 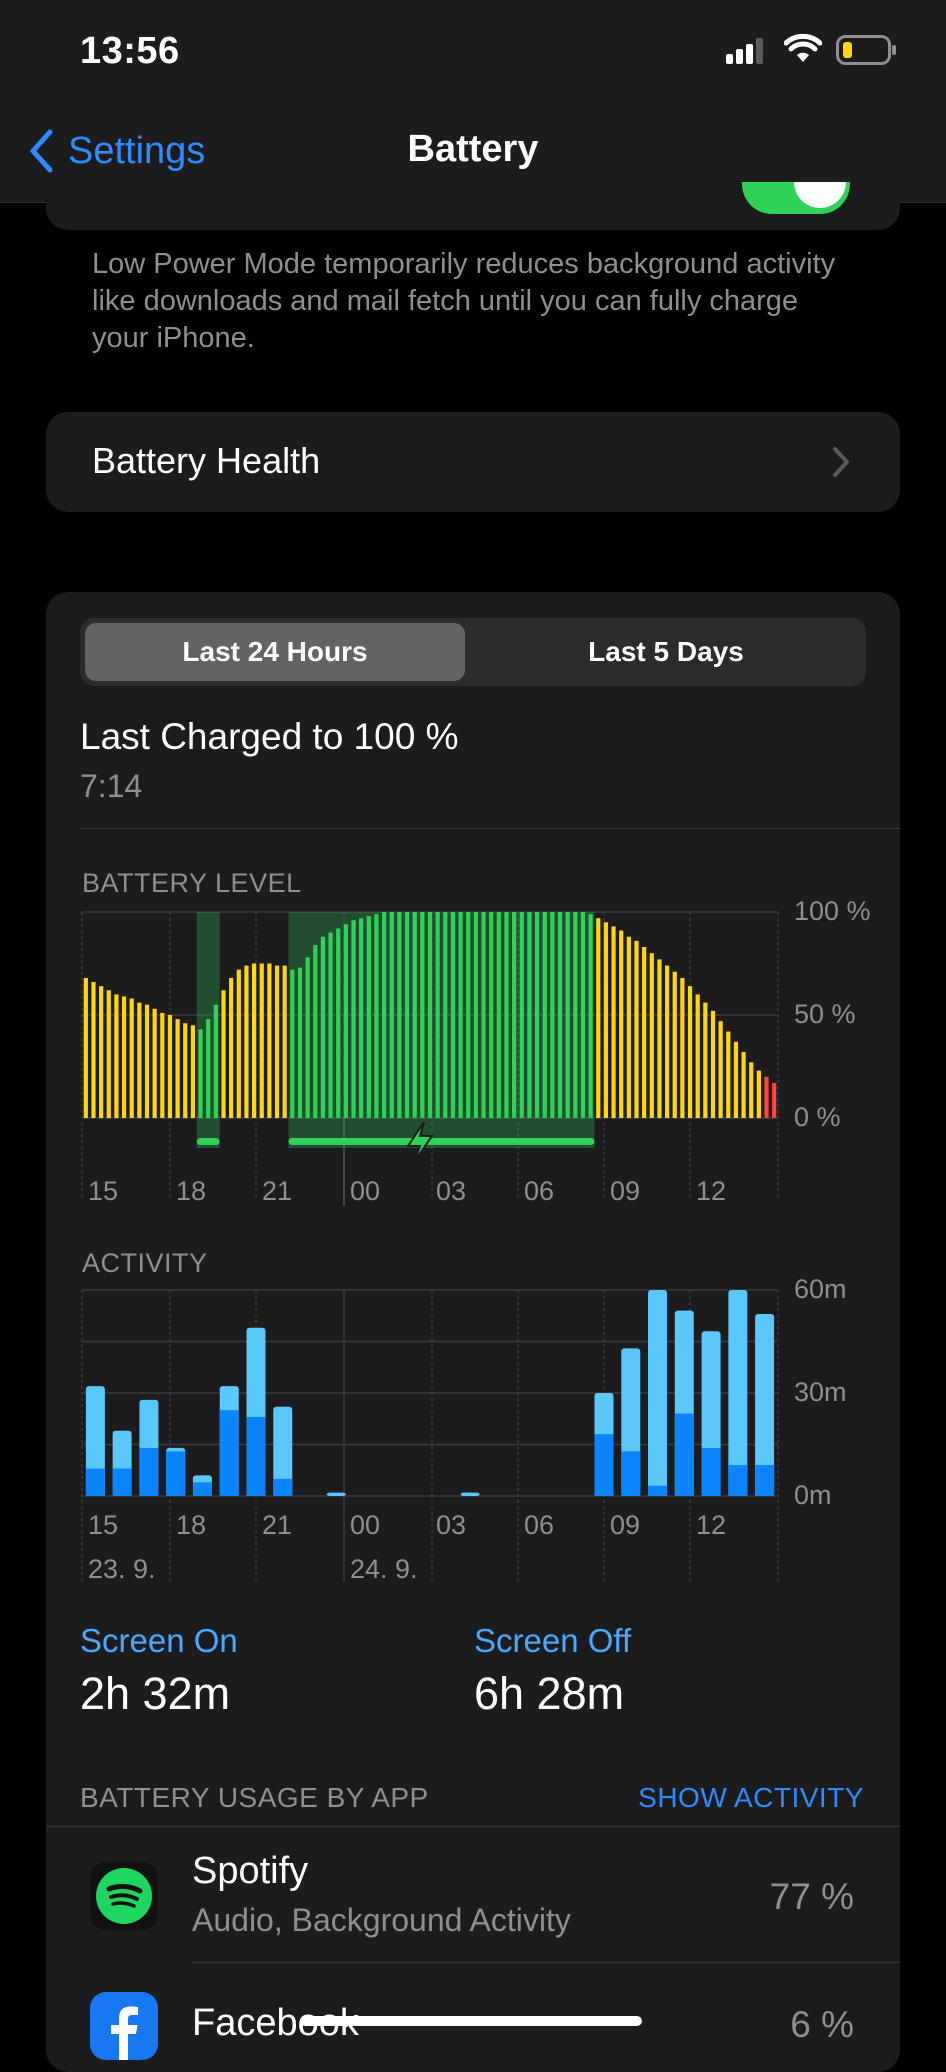 I want to click on battery-usage-label: BATTERY USAGE BY APP, so click(x=254, y=1797).